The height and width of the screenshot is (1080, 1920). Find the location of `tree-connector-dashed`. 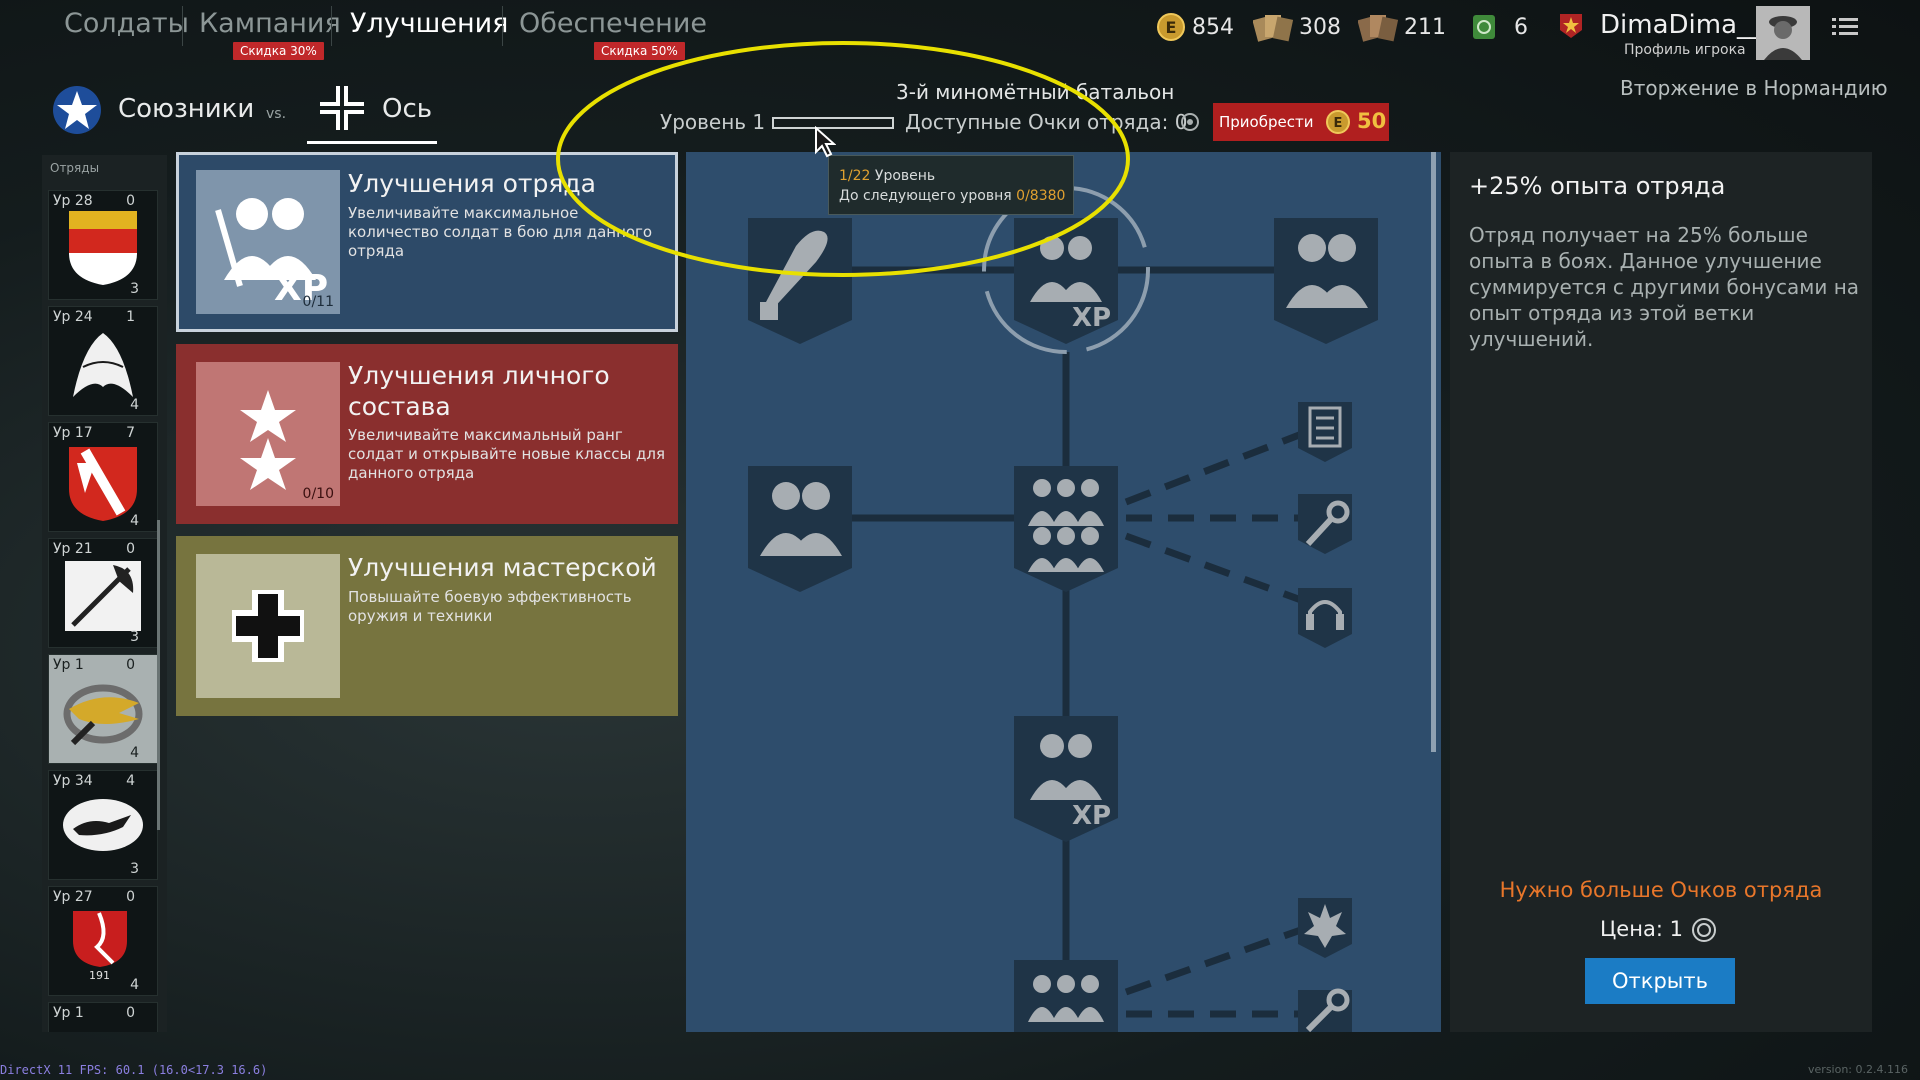

tree-connector-dashed is located at coordinates (1219, 466).